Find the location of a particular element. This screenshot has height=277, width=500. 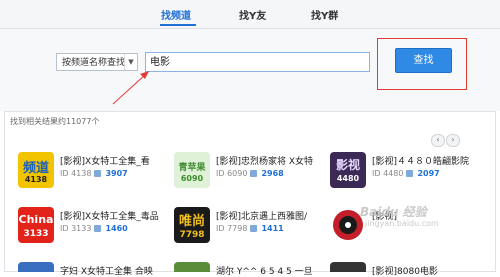

channel-id: 4480 is located at coordinates (393, 173).